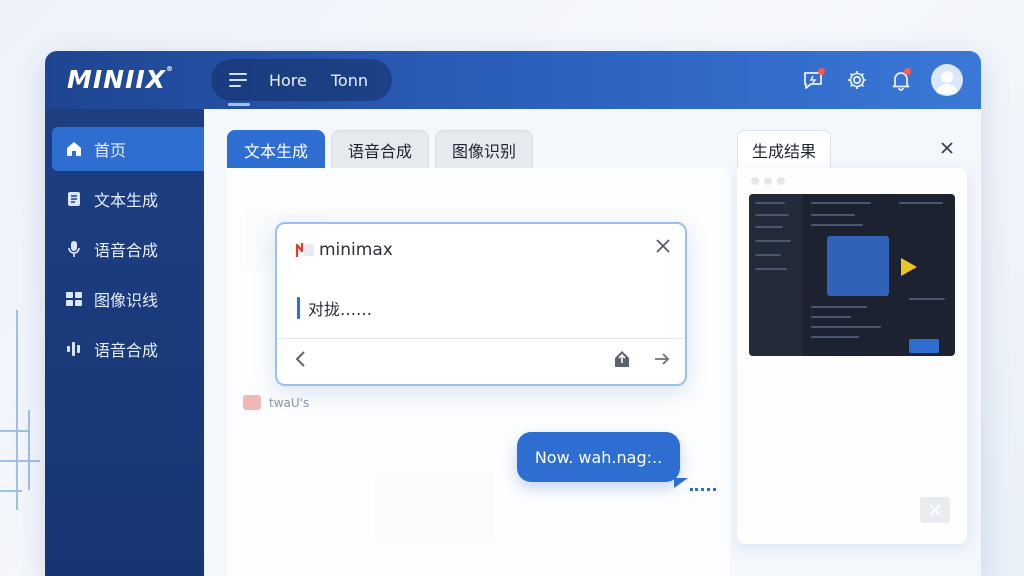 Image resolution: width=1024 pixels, height=576 pixels. I want to click on sidebar-item-text-generation: 文本生成, so click(128, 199).